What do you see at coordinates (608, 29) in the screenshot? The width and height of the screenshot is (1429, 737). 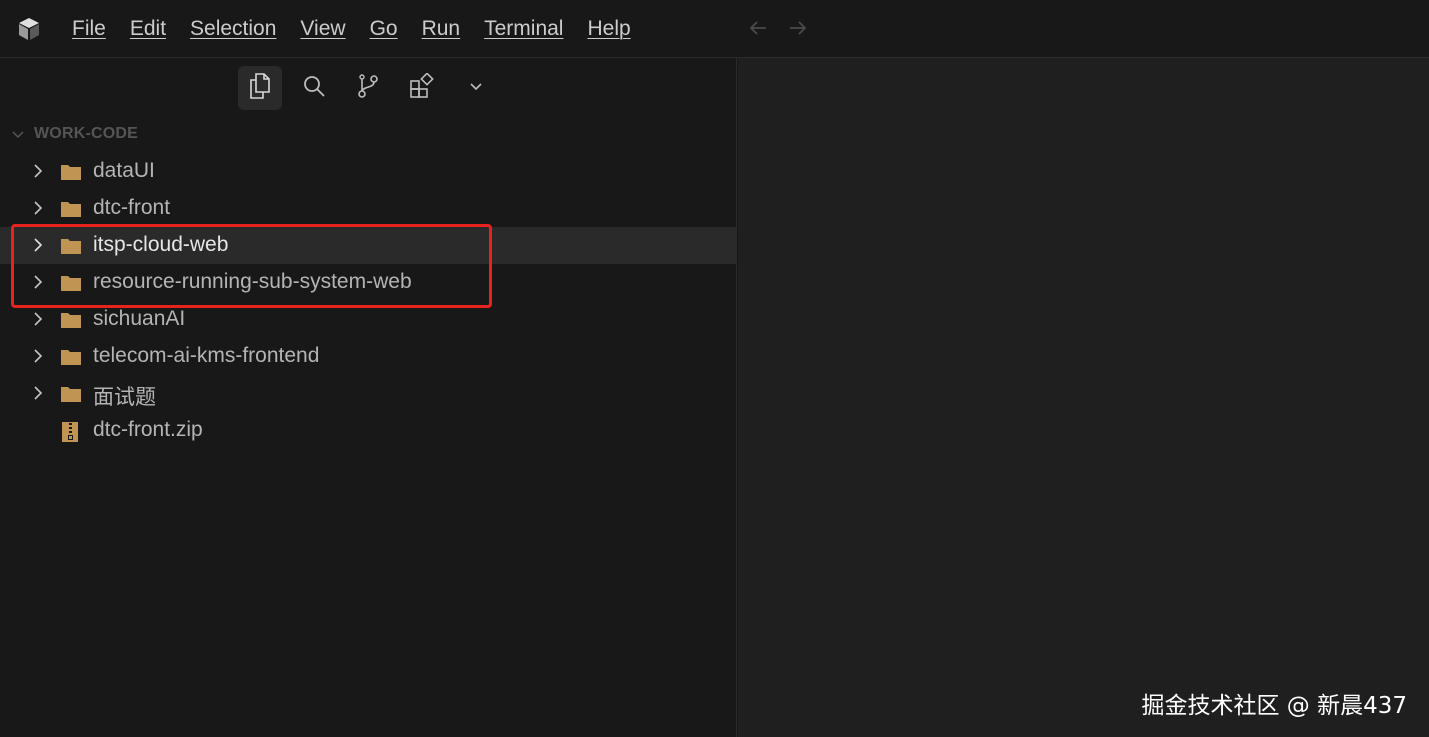 I see `menu-help: Help` at bounding box center [608, 29].